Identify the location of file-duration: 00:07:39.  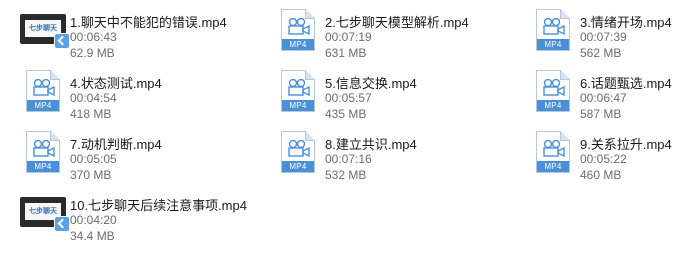
(603, 37).